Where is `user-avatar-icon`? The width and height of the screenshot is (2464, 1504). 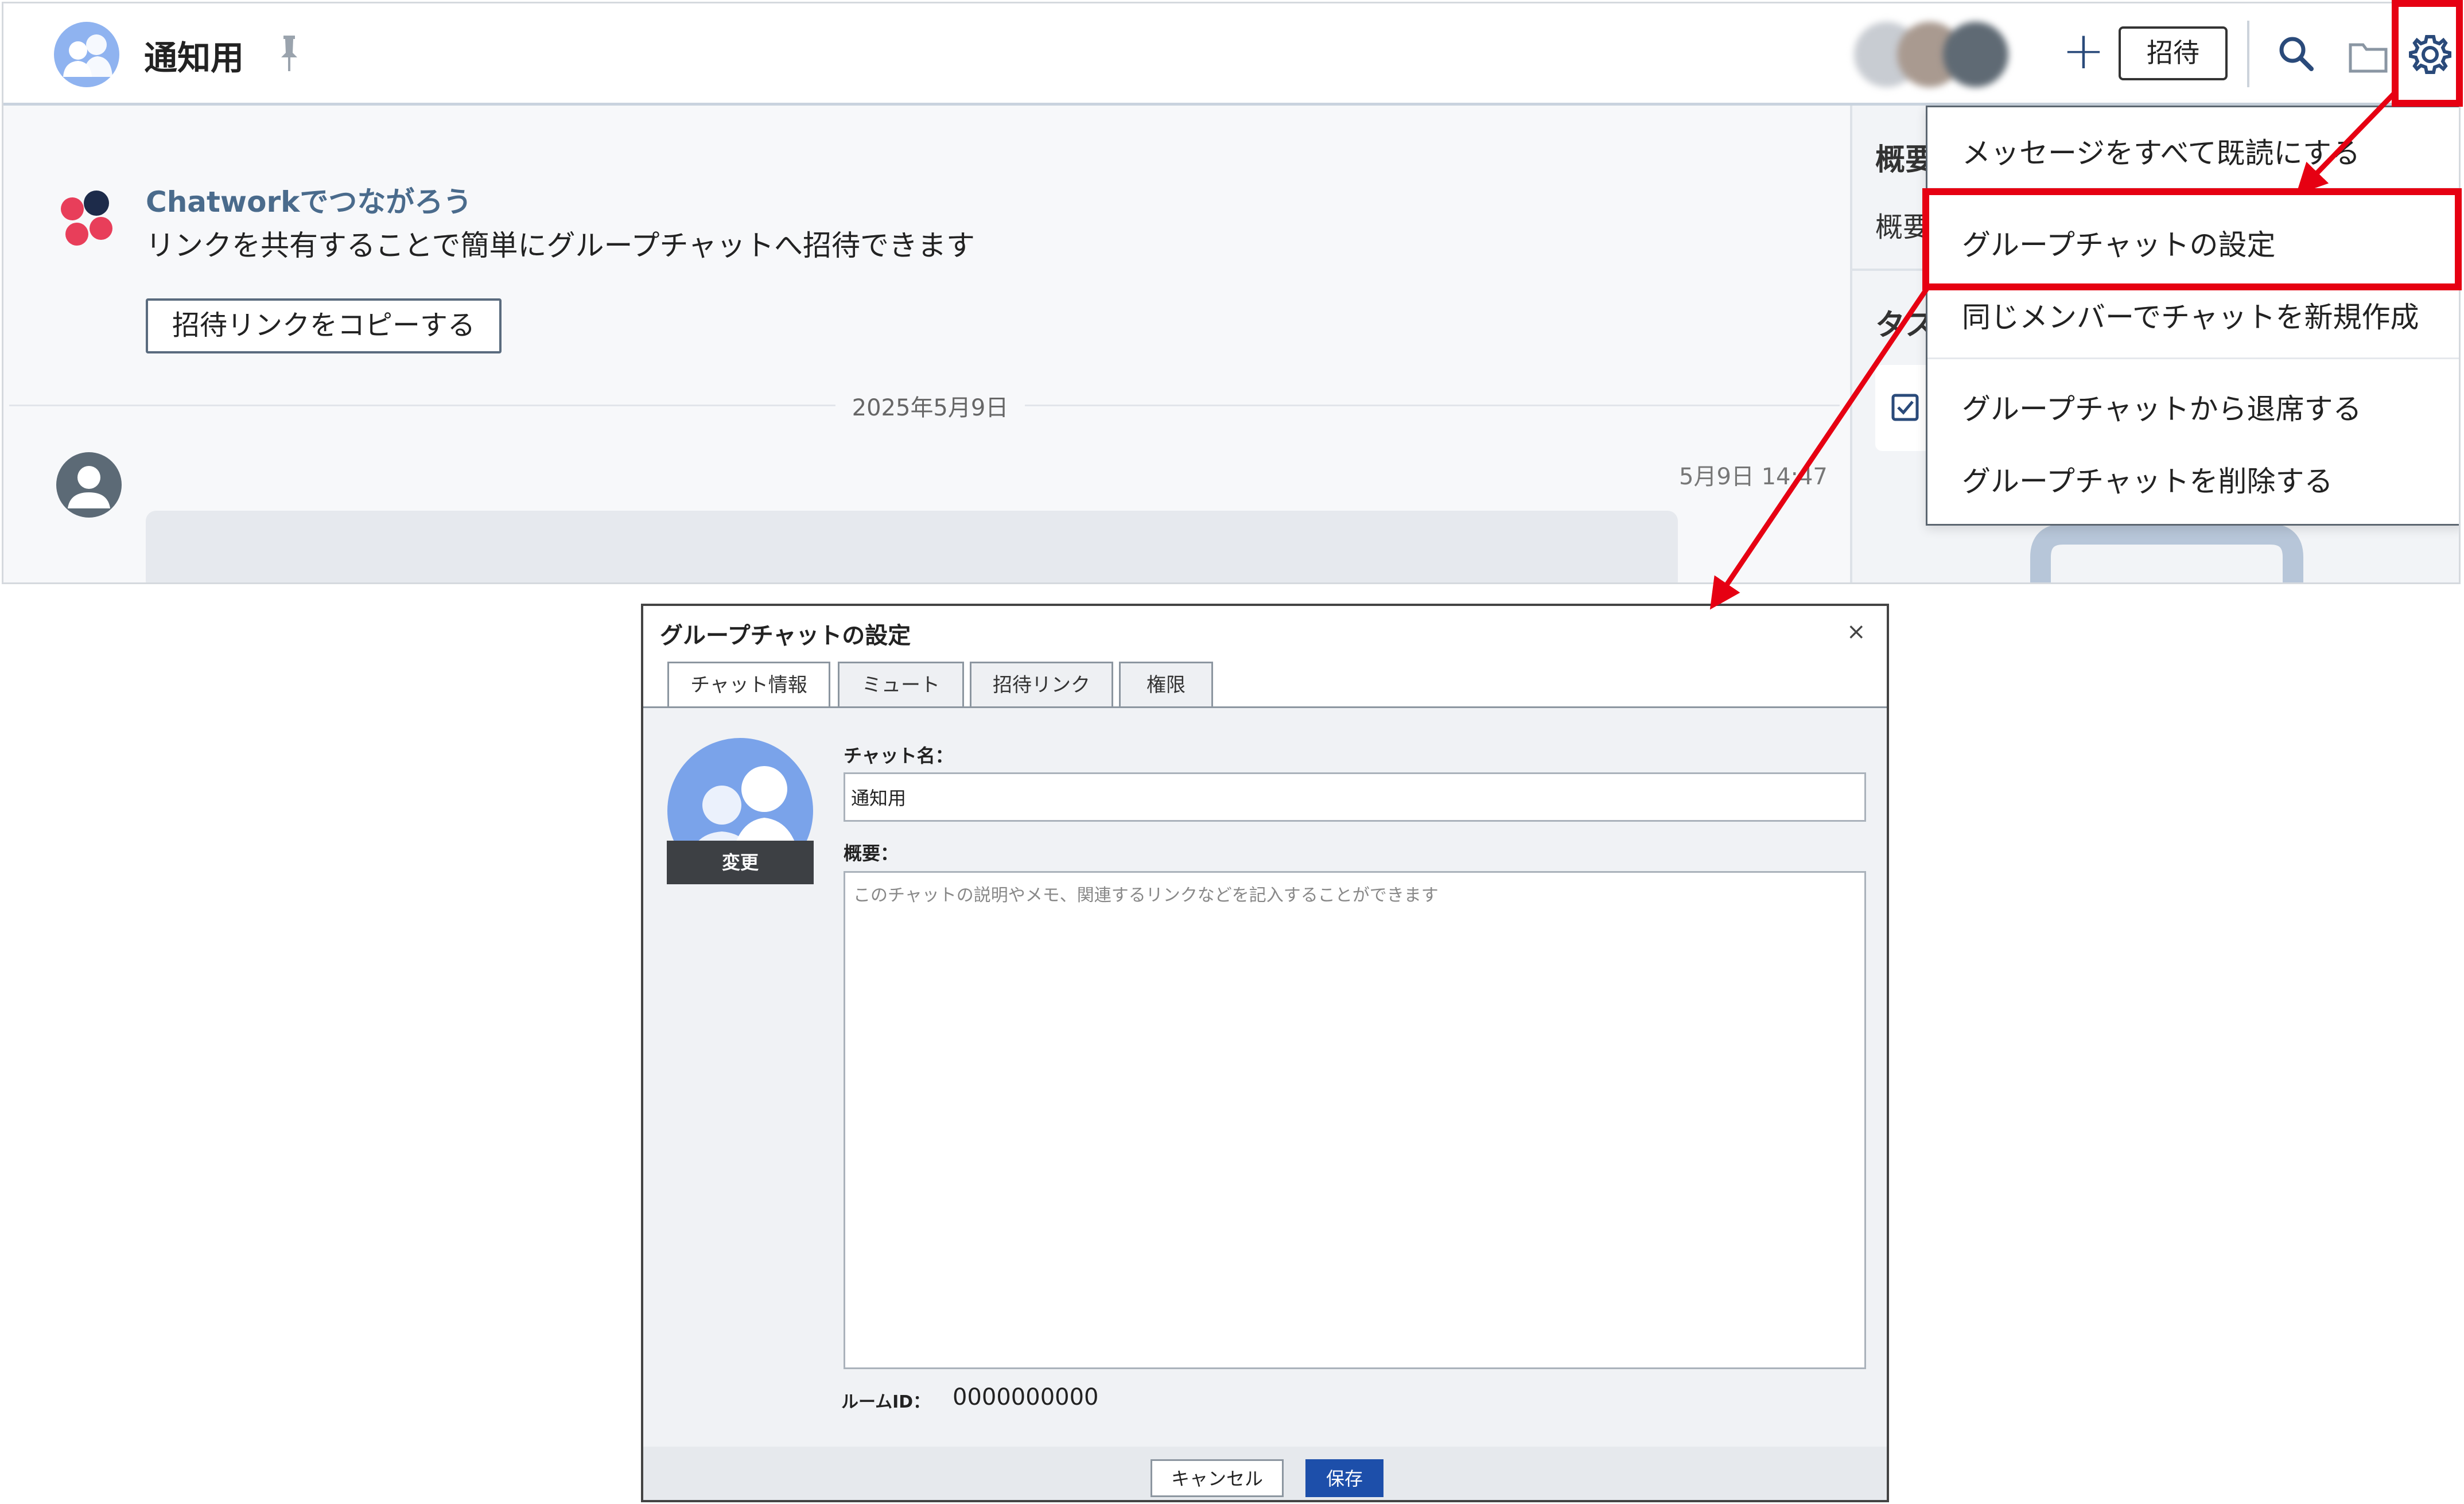 user-avatar-icon is located at coordinates (89, 485).